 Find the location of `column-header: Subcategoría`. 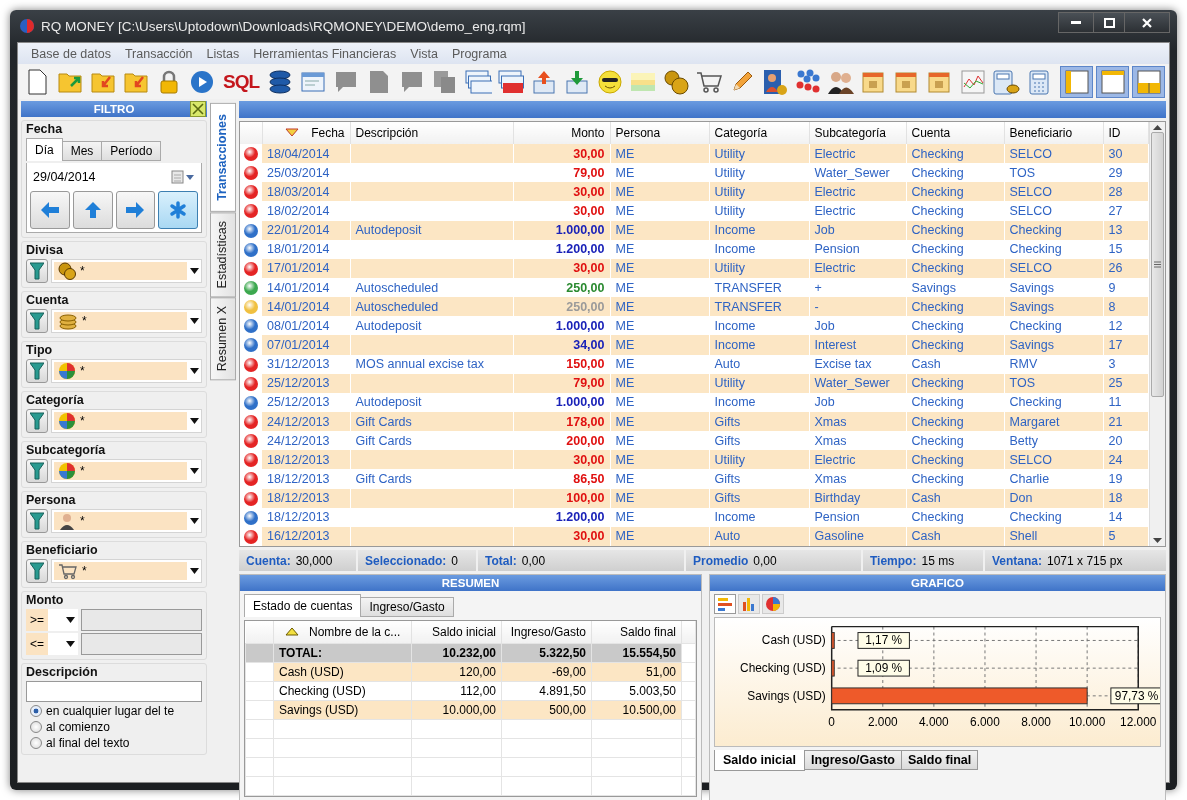

column-header: Subcategoría is located at coordinates (857, 133).